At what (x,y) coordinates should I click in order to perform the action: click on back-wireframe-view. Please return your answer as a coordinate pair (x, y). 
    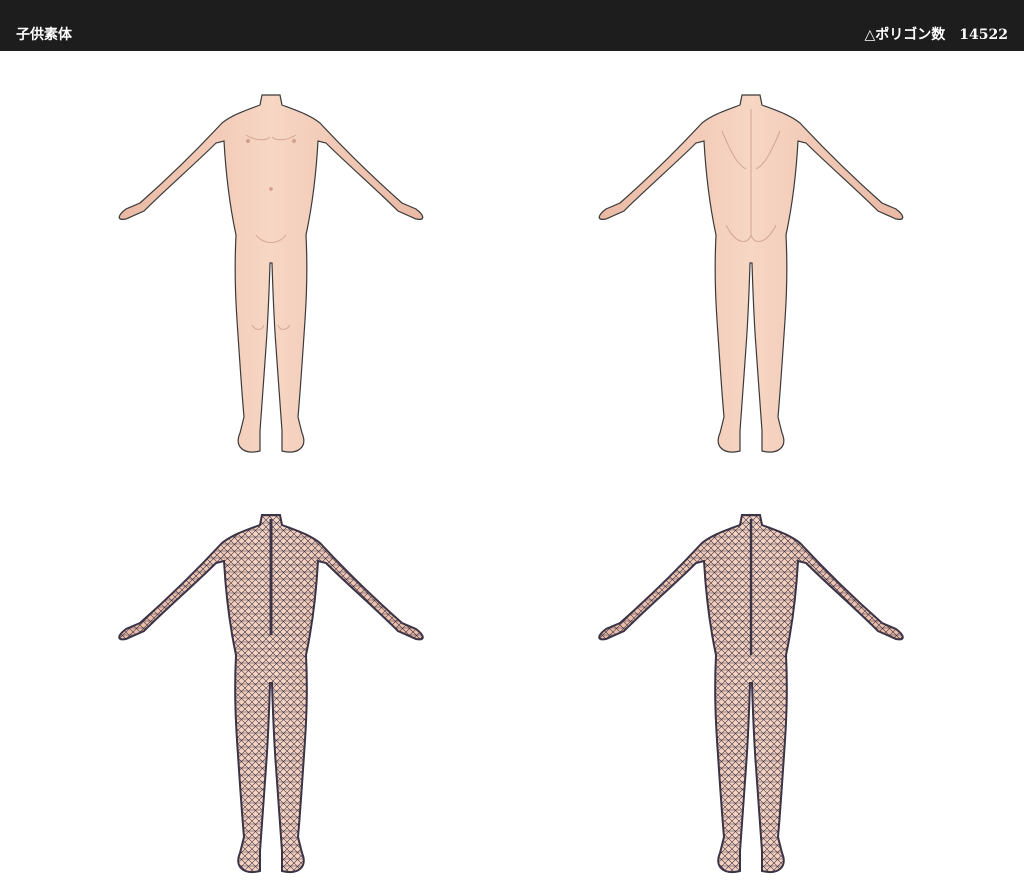
    Looking at the image, I should click on (751, 695).